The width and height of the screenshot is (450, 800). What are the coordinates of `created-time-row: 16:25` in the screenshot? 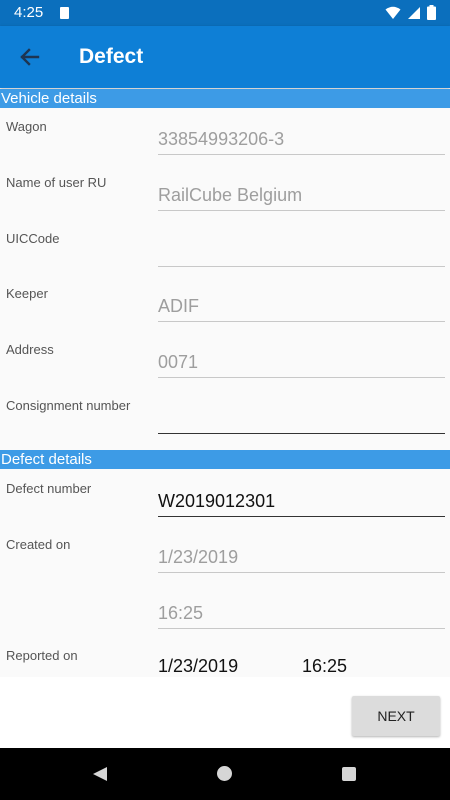 It's located at (225, 613).